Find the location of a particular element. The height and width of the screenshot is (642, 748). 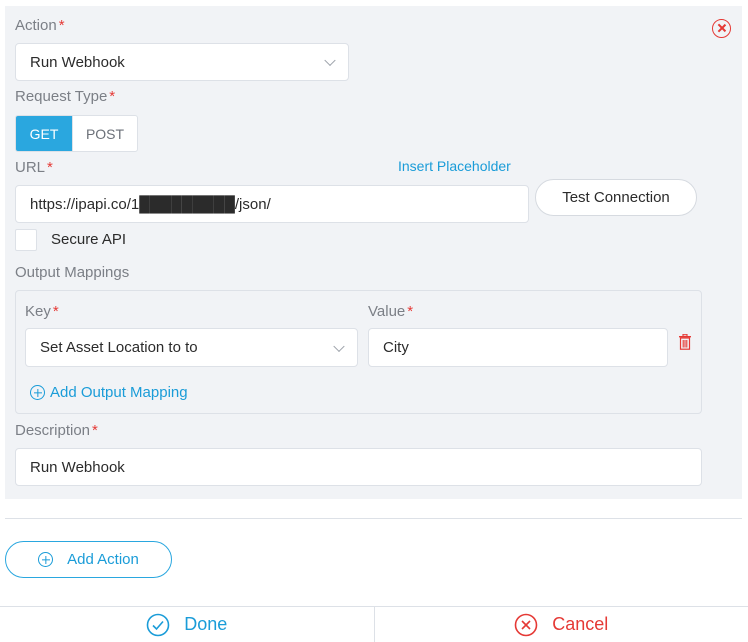

mapping-value-label: Value * is located at coordinates (391, 311).